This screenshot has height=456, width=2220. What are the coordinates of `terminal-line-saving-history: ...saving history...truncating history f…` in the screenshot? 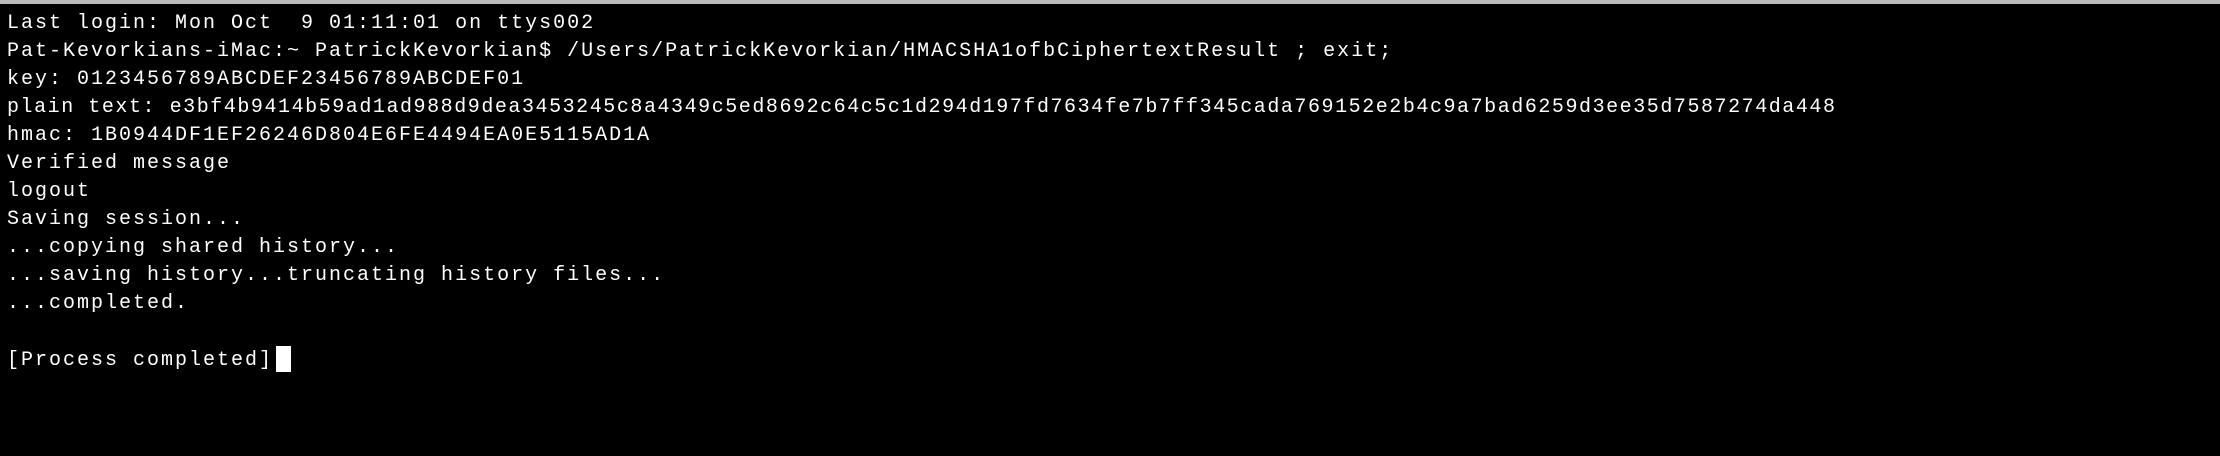 It's located at (336, 275).